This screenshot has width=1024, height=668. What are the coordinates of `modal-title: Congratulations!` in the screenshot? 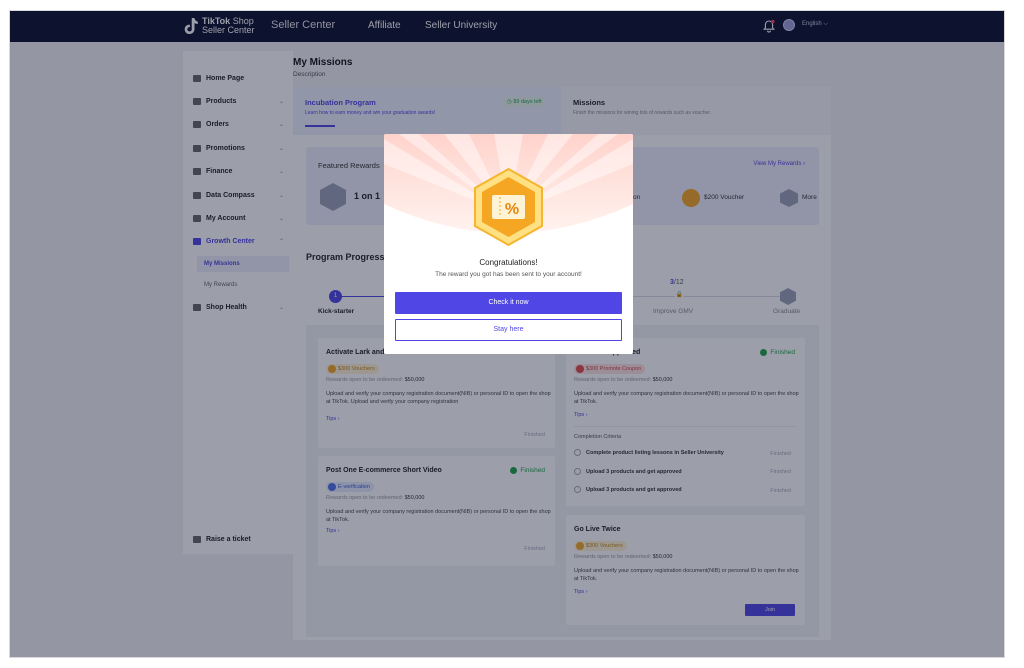 It's located at (508, 262).